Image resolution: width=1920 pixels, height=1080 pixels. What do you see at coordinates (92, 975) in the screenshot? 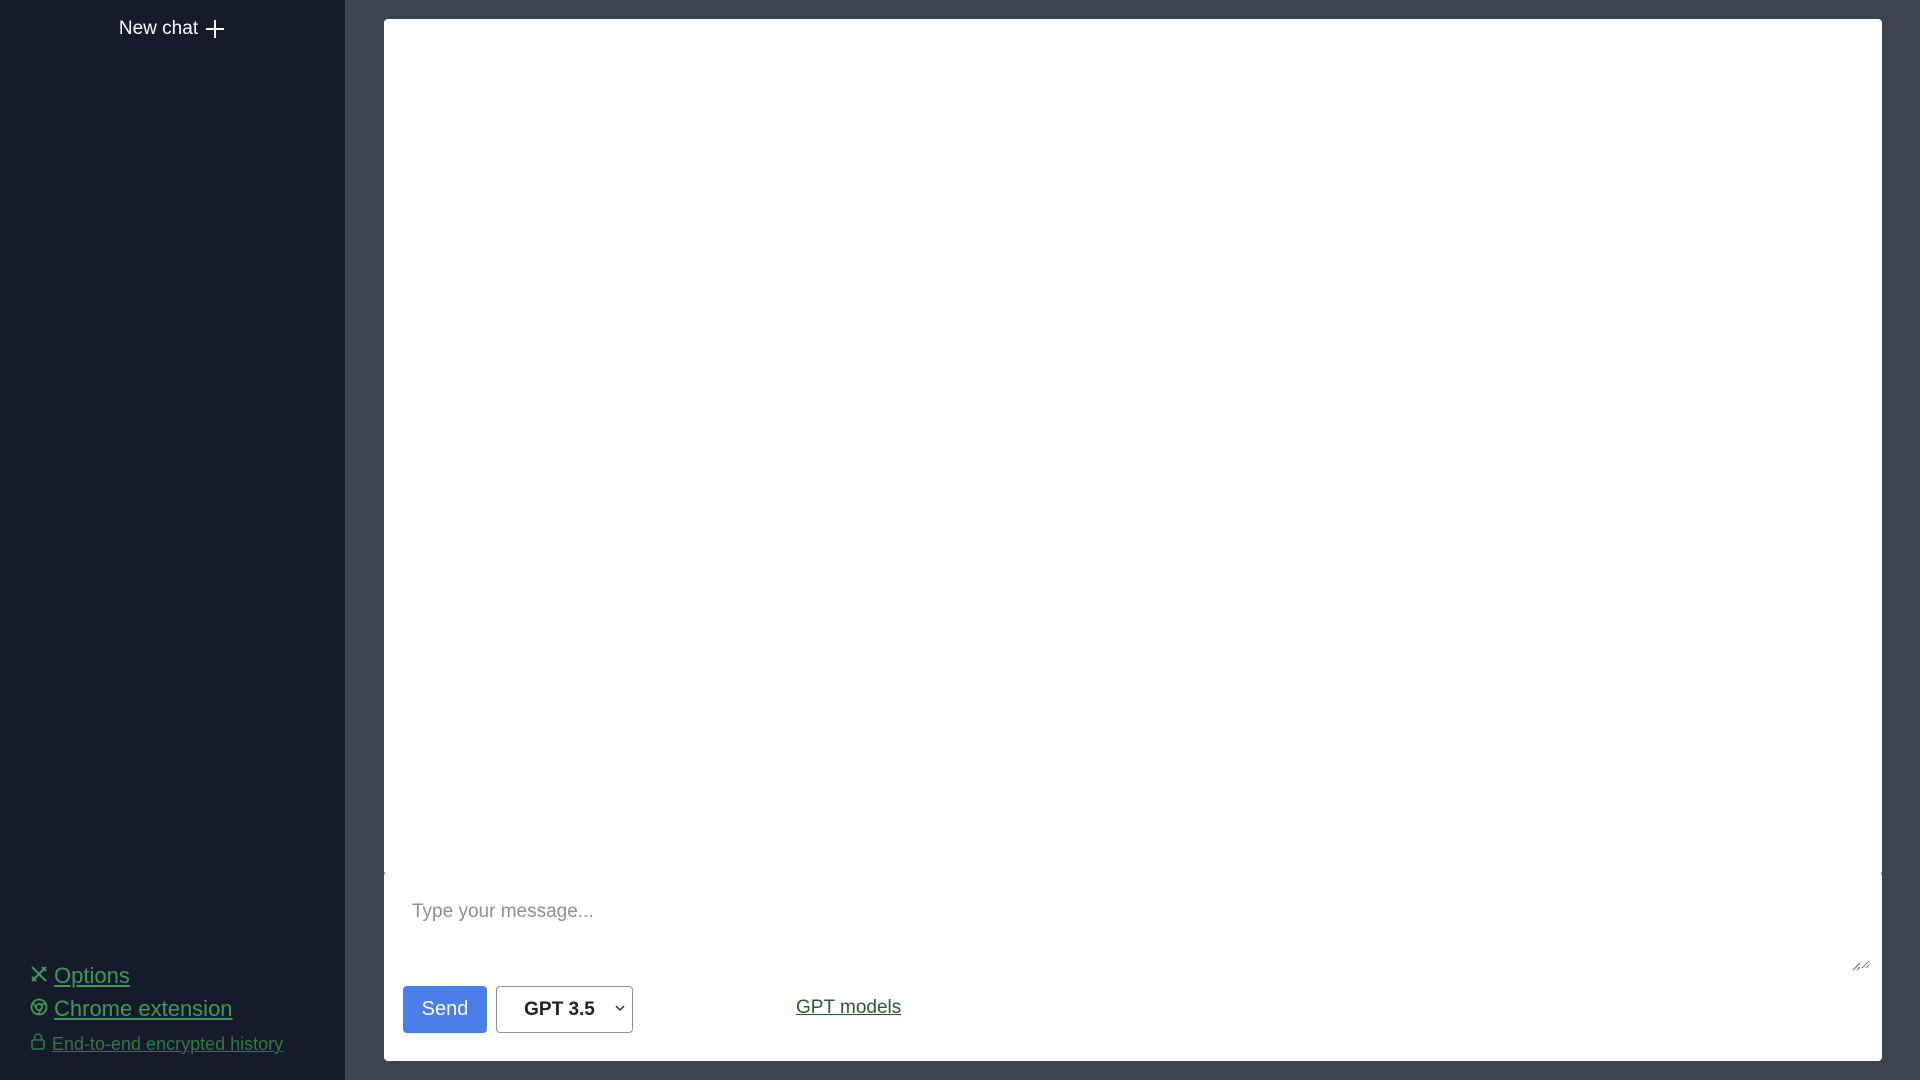
I see `options-link-label: Options` at bounding box center [92, 975].